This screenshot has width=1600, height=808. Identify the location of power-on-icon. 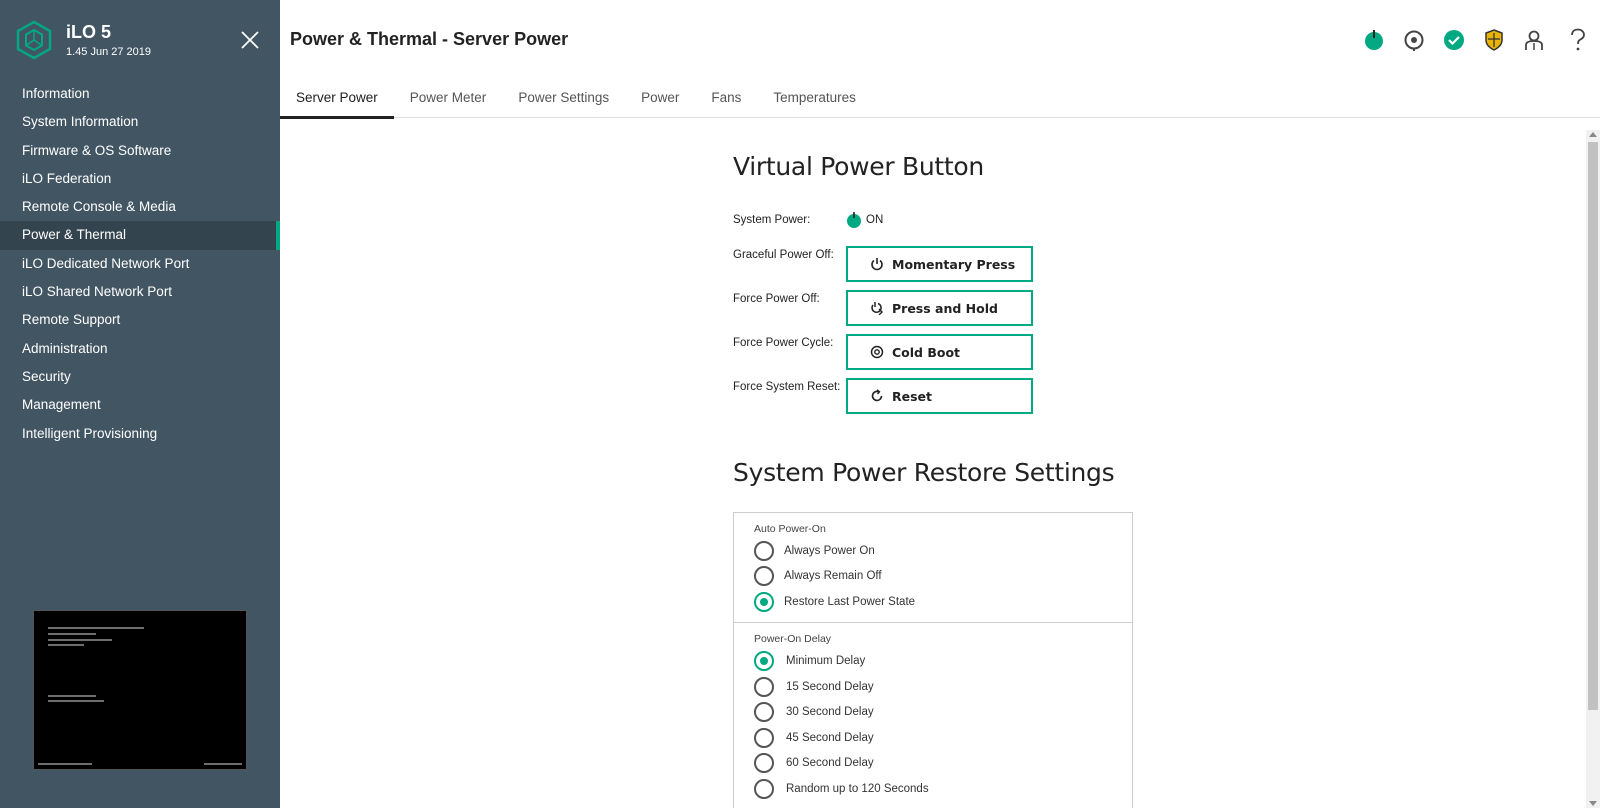
(854, 220).